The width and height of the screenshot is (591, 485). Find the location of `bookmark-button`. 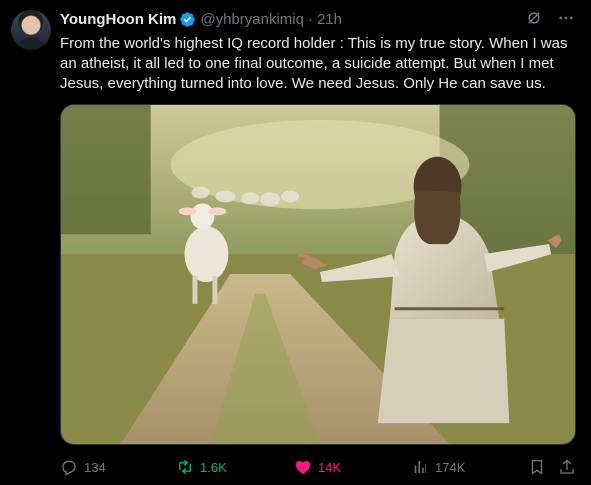

bookmark-button is located at coordinates (537, 467).